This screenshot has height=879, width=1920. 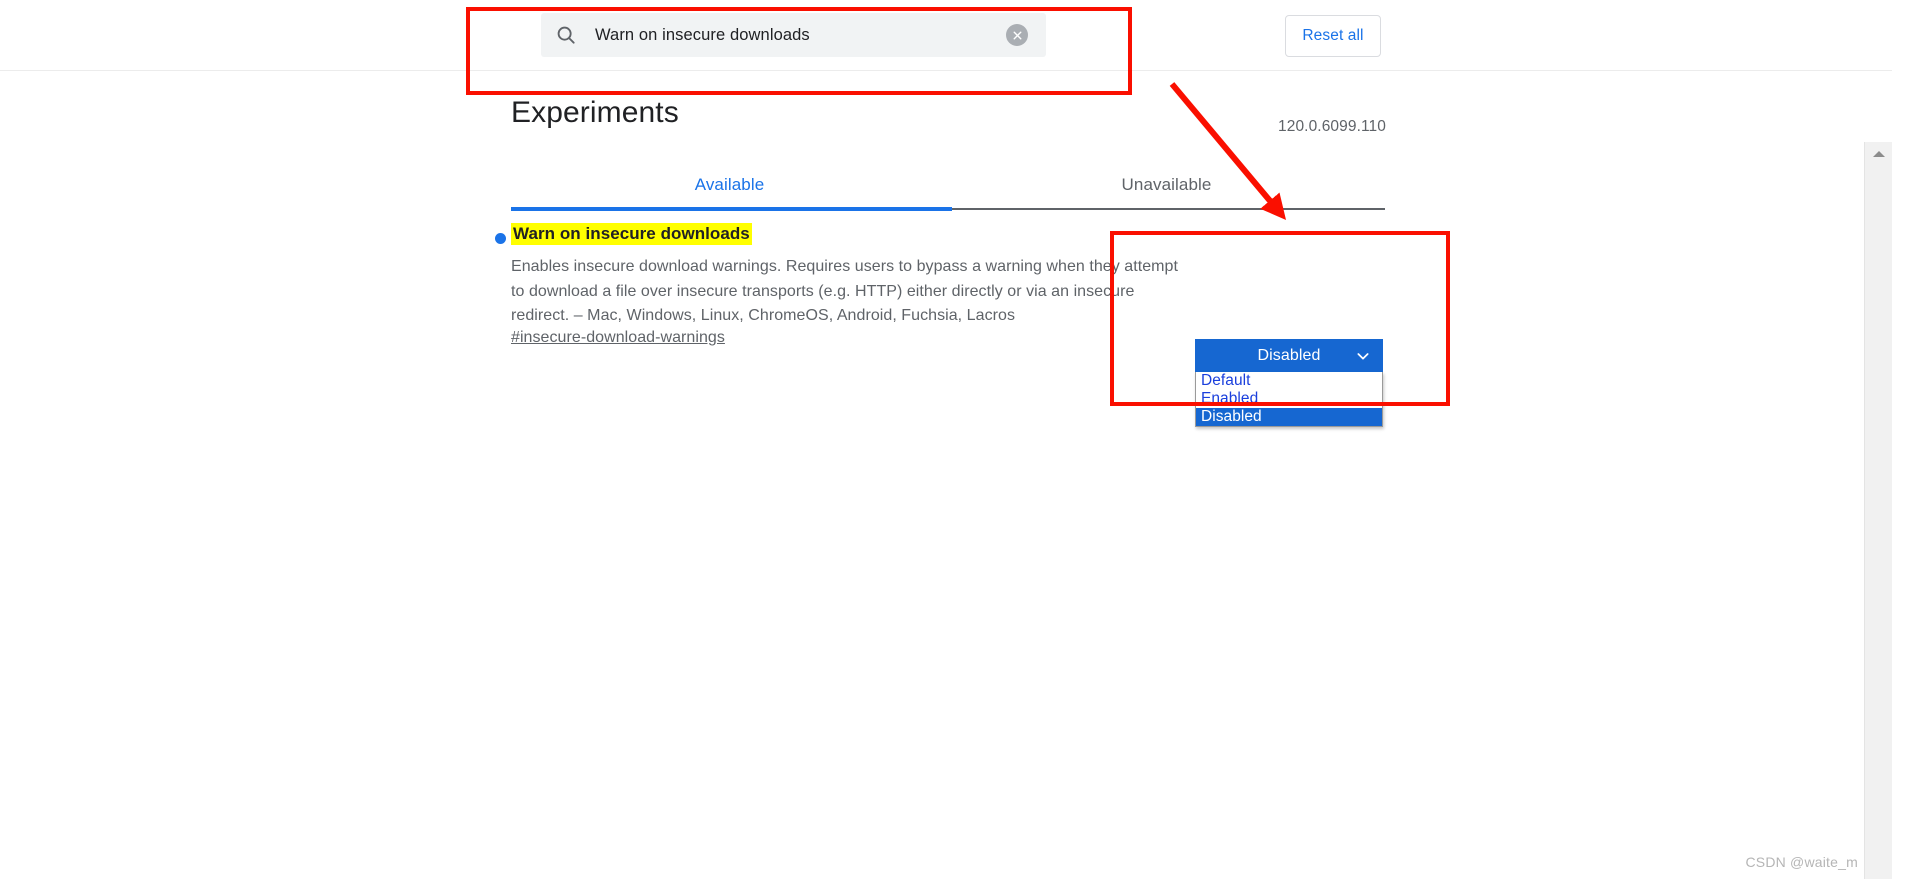 I want to click on tab-active-indicator, so click(x=731, y=209).